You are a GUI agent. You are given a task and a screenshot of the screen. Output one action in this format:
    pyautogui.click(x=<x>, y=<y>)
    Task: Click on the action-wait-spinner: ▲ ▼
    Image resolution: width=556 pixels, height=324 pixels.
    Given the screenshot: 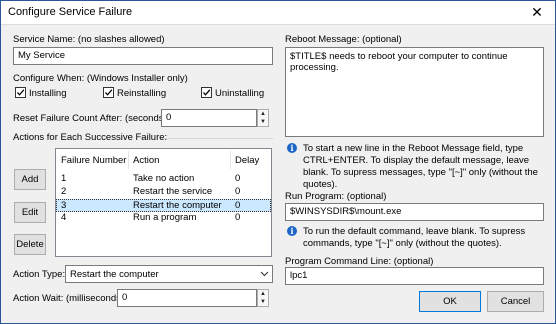 What is the action you would take?
    pyautogui.click(x=263, y=298)
    